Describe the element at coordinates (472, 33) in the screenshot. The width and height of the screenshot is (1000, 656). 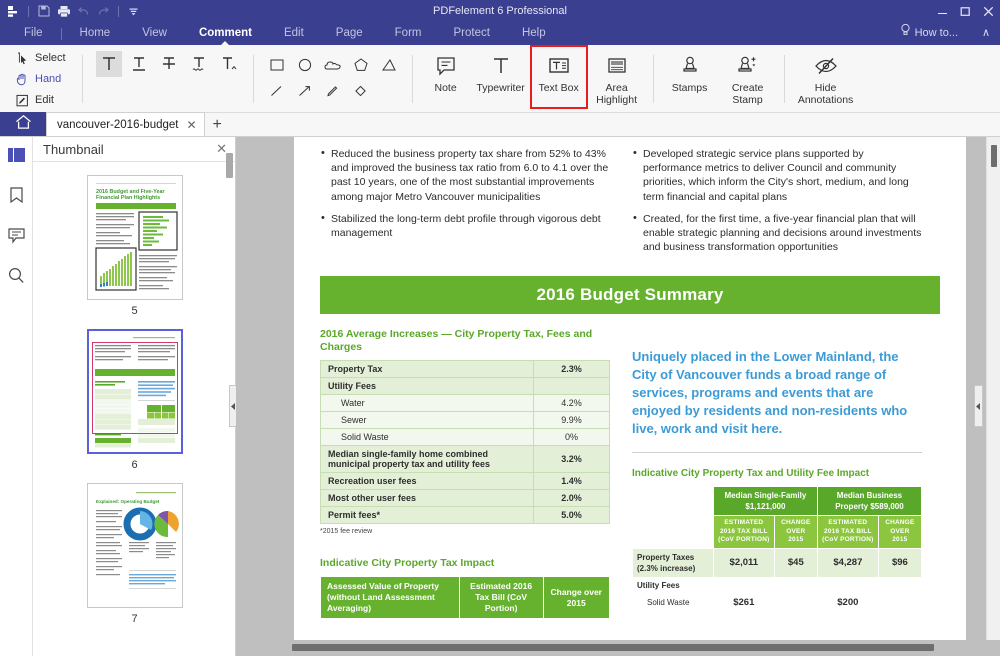
I see `ribbon-tab-protect: Protect` at that location.